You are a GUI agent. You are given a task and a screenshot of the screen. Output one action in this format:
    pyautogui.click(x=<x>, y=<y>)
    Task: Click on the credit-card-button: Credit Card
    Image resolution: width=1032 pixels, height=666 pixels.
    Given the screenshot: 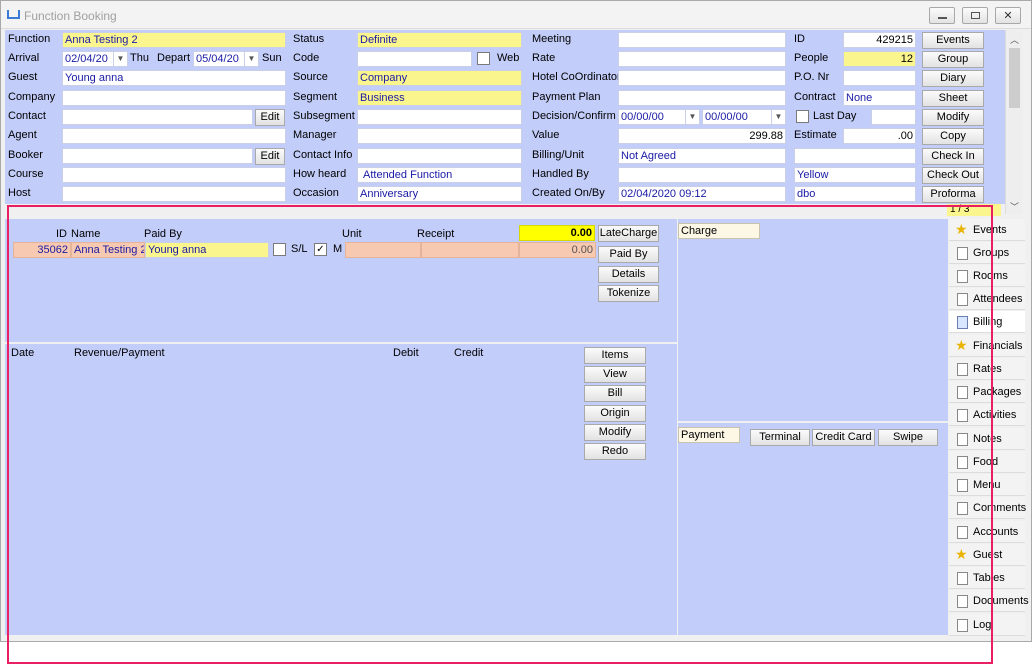 What is the action you would take?
    pyautogui.click(x=843, y=437)
    